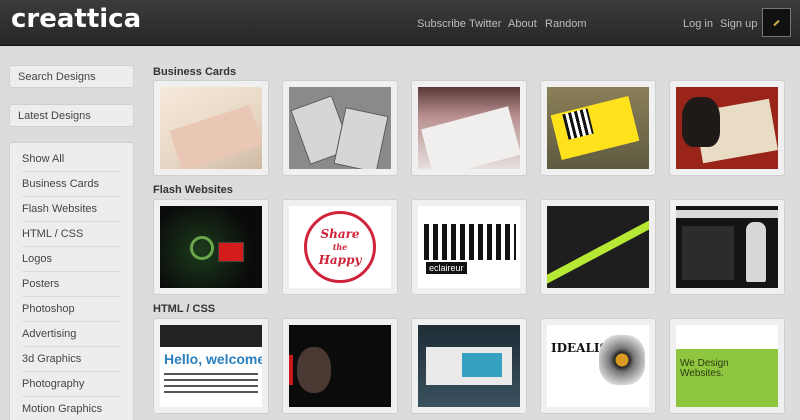 The image size is (800, 420). I want to click on thumbnail-image: We Design Websites., so click(727, 366).